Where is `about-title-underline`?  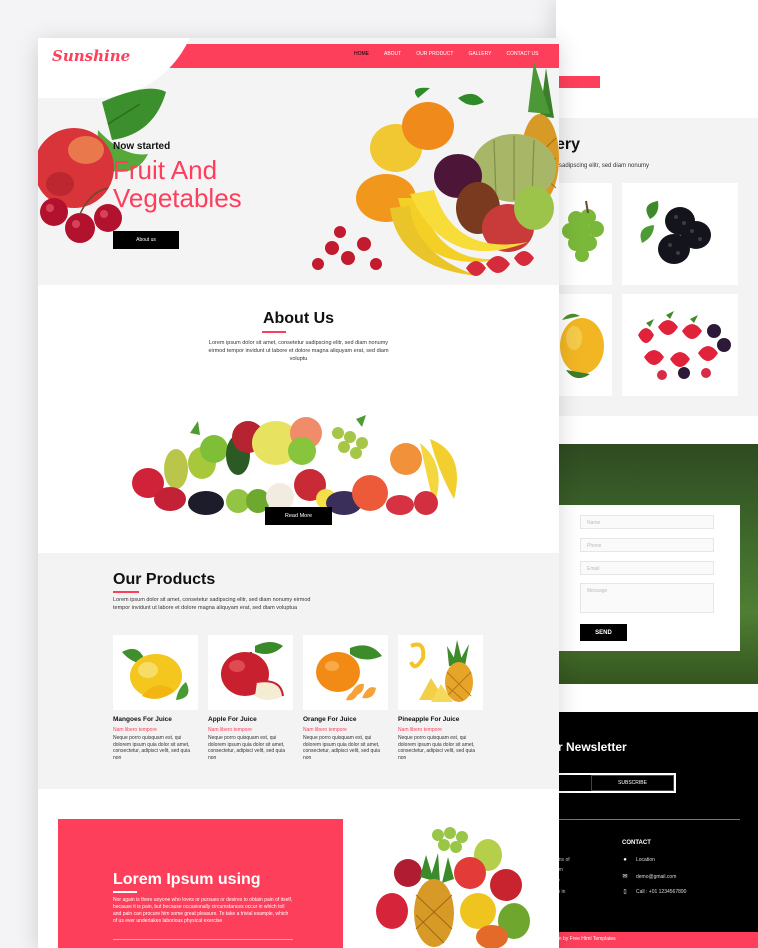
about-title-underline is located at coordinates (274, 332).